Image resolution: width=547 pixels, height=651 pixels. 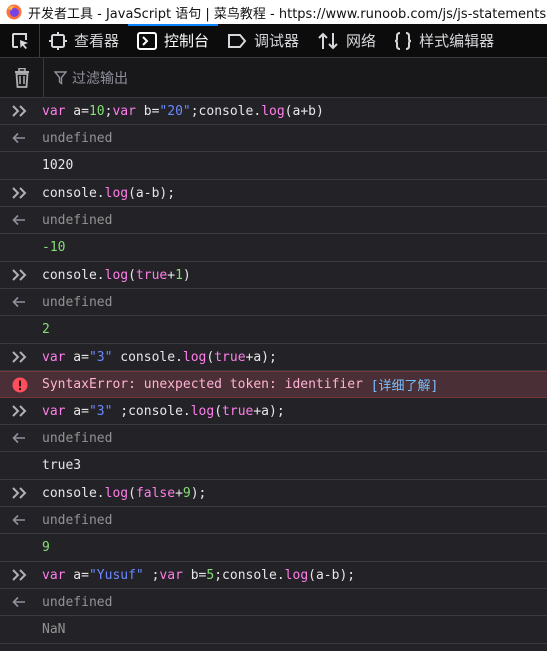 What do you see at coordinates (405, 384) in the screenshot?
I see `learn-more-link: [详细了解]` at bounding box center [405, 384].